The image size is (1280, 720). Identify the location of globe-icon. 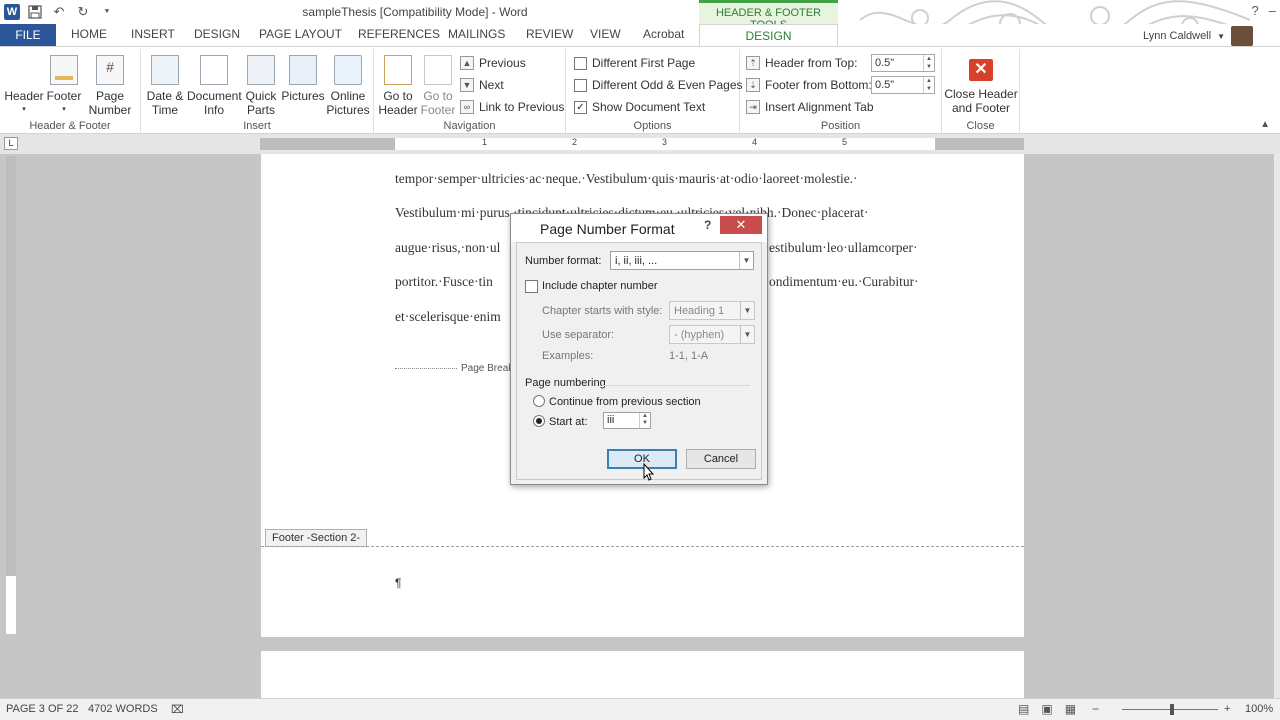
(348, 70).